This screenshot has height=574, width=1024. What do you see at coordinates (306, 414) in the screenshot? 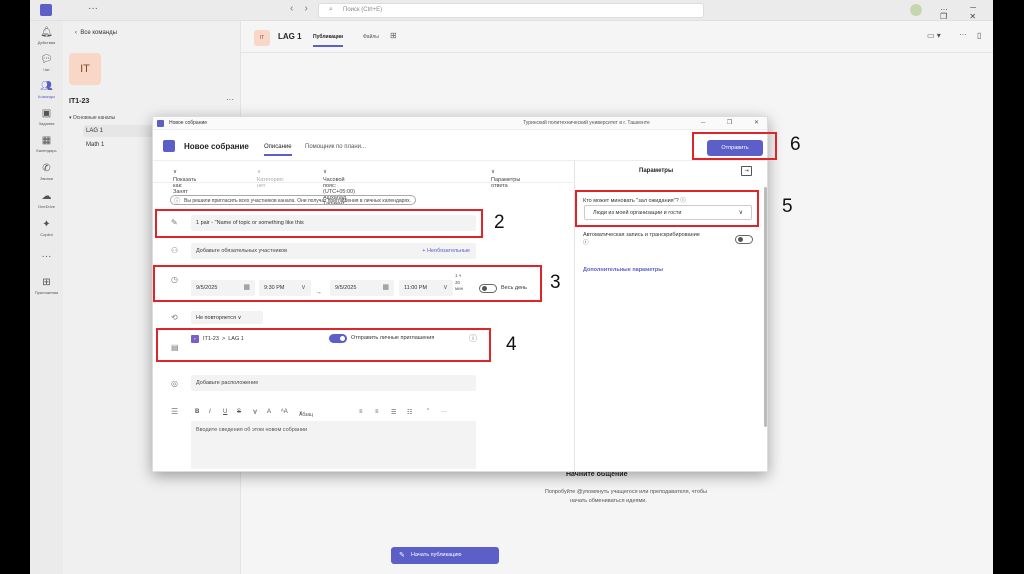
I see `paragraph-select: Абзац ∨` at bounding box center [306, 414].